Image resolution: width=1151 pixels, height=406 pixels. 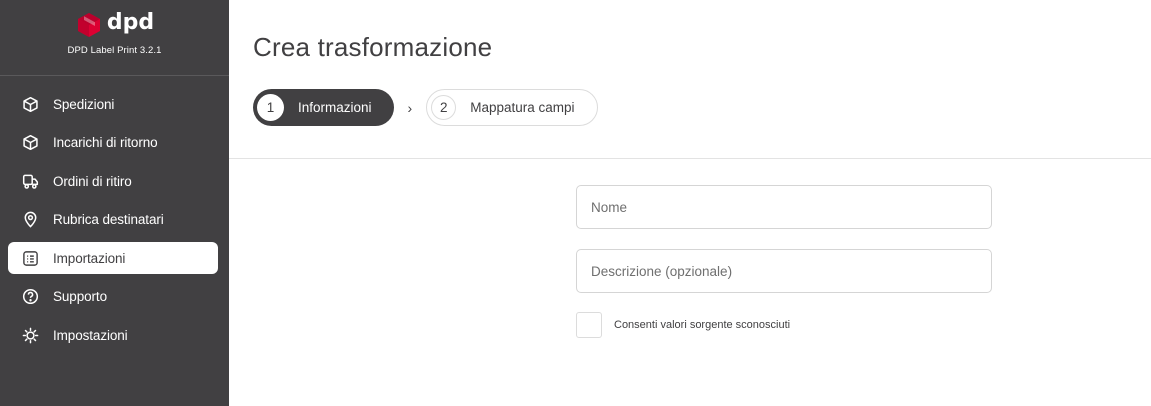 I want to click on step-label: Mappatura campi, so click(x=522, y=107).